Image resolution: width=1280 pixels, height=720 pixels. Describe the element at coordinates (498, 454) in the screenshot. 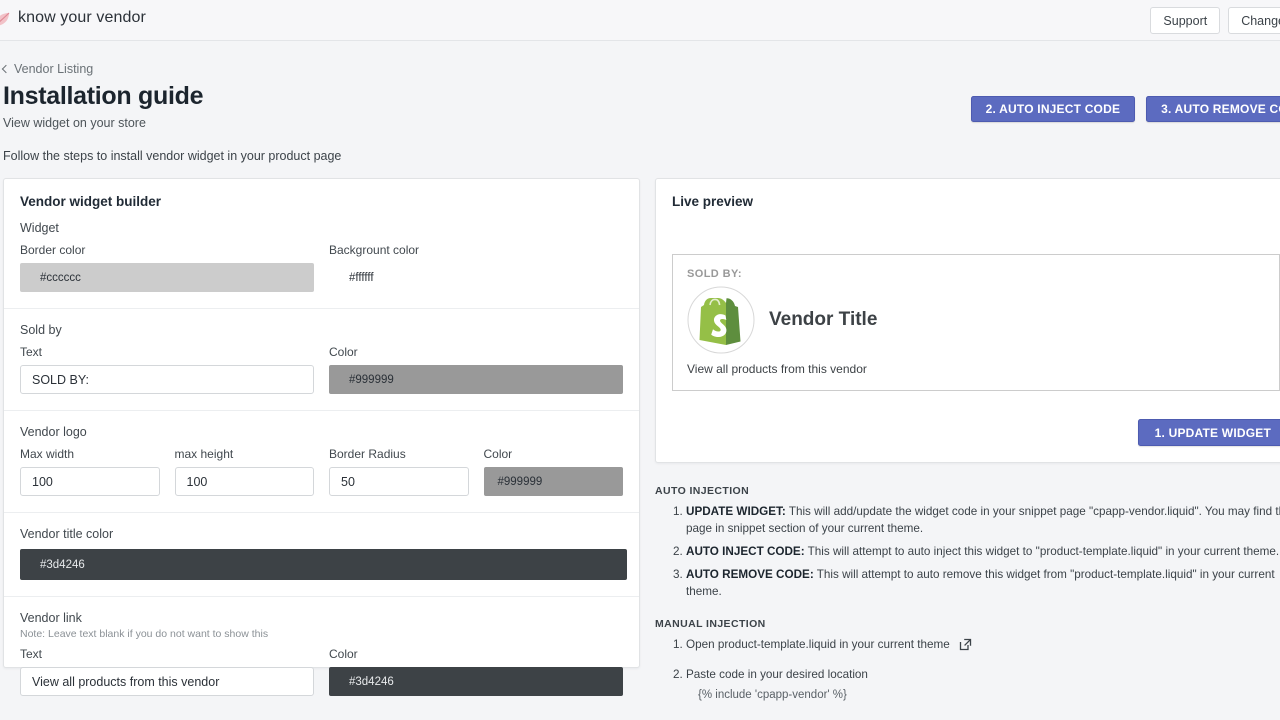

I see `logo-color-label: Color` at that location.